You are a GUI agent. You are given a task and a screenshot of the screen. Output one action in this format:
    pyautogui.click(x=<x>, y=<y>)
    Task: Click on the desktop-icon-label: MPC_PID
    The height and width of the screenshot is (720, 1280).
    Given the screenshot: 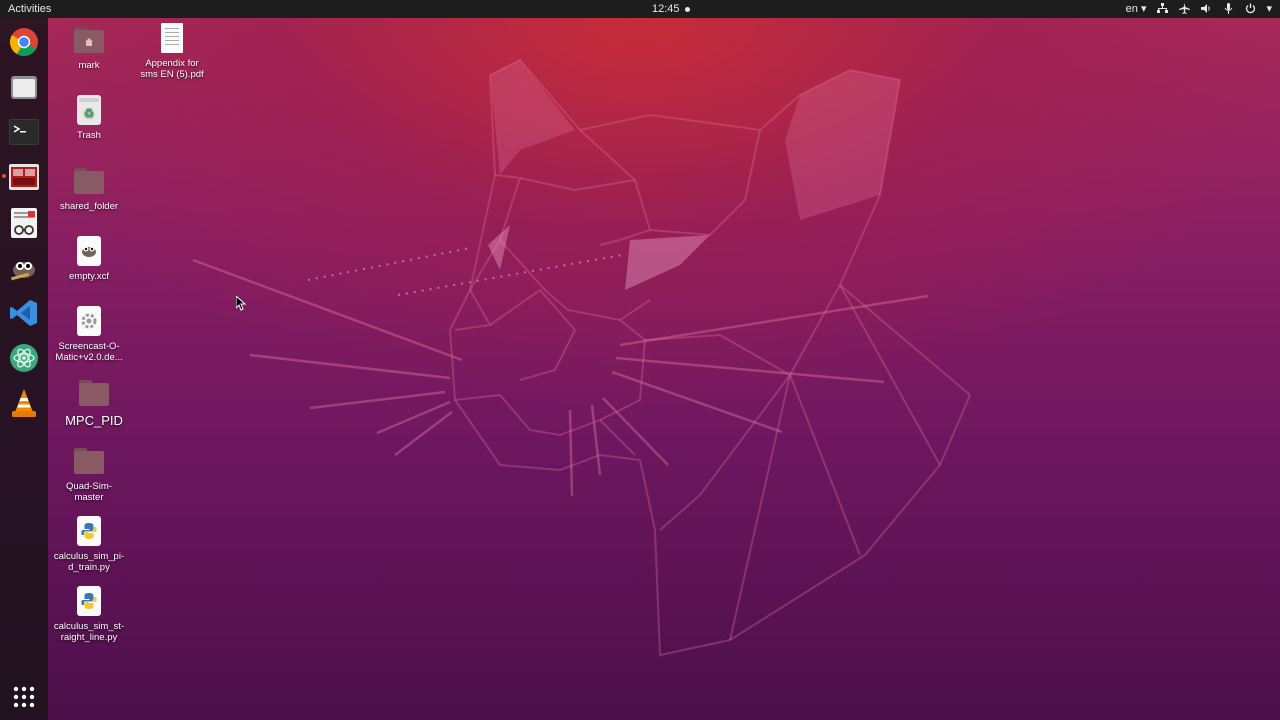 What is the action you would take?
    pyautogui.click(x=94, y=420)
    